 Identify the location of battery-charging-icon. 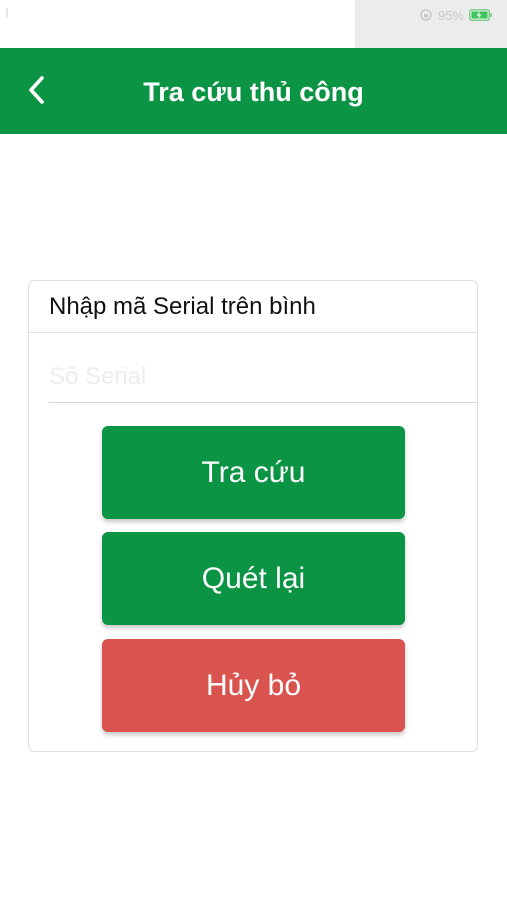
(480, 15).